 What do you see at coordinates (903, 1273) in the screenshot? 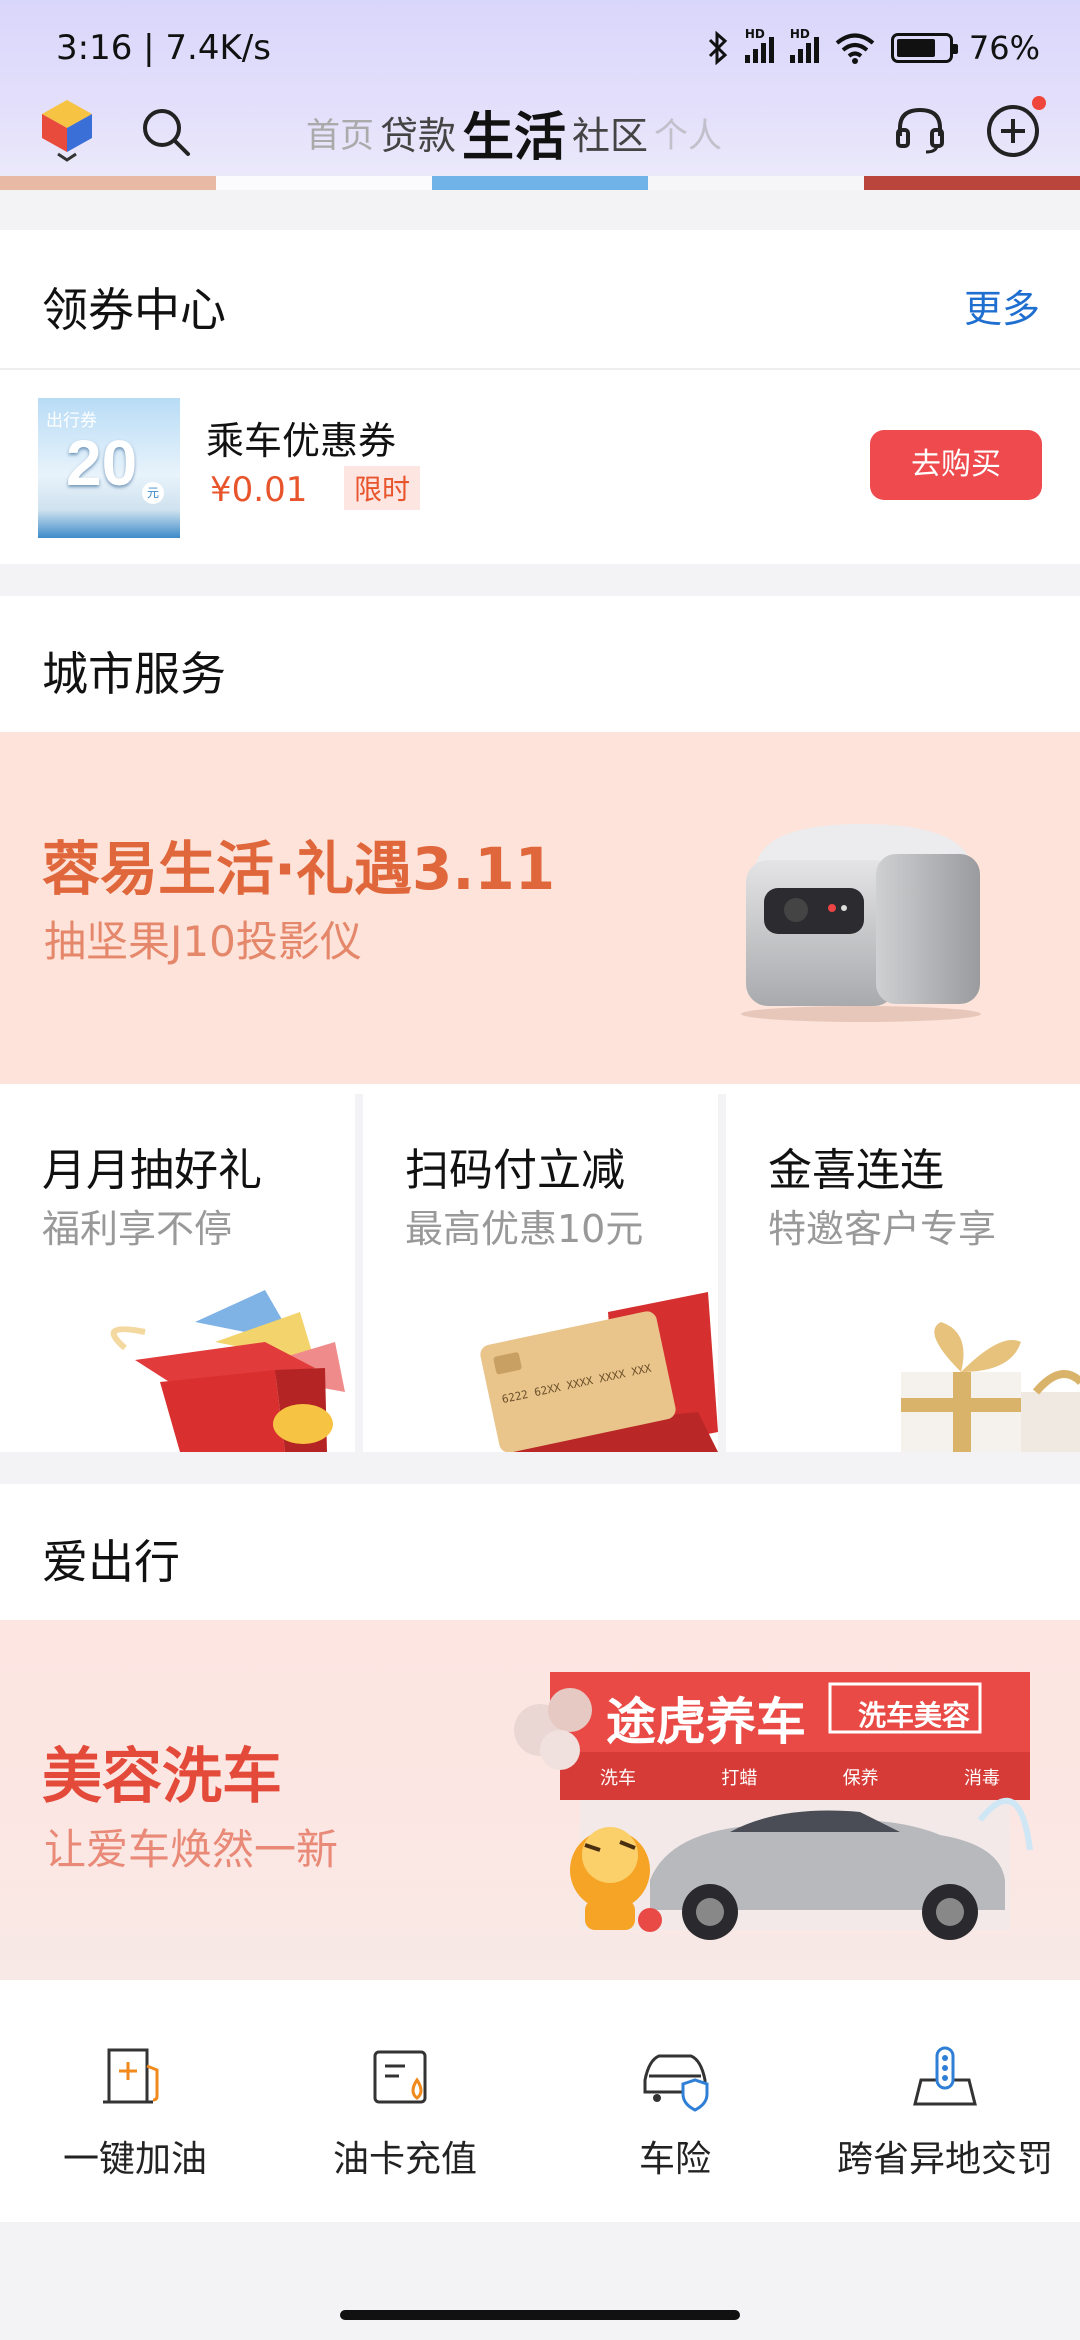
I see `promo-card-golden-joy: 金喜连连 特邀客户专享` at bounding box center [903, 1273].